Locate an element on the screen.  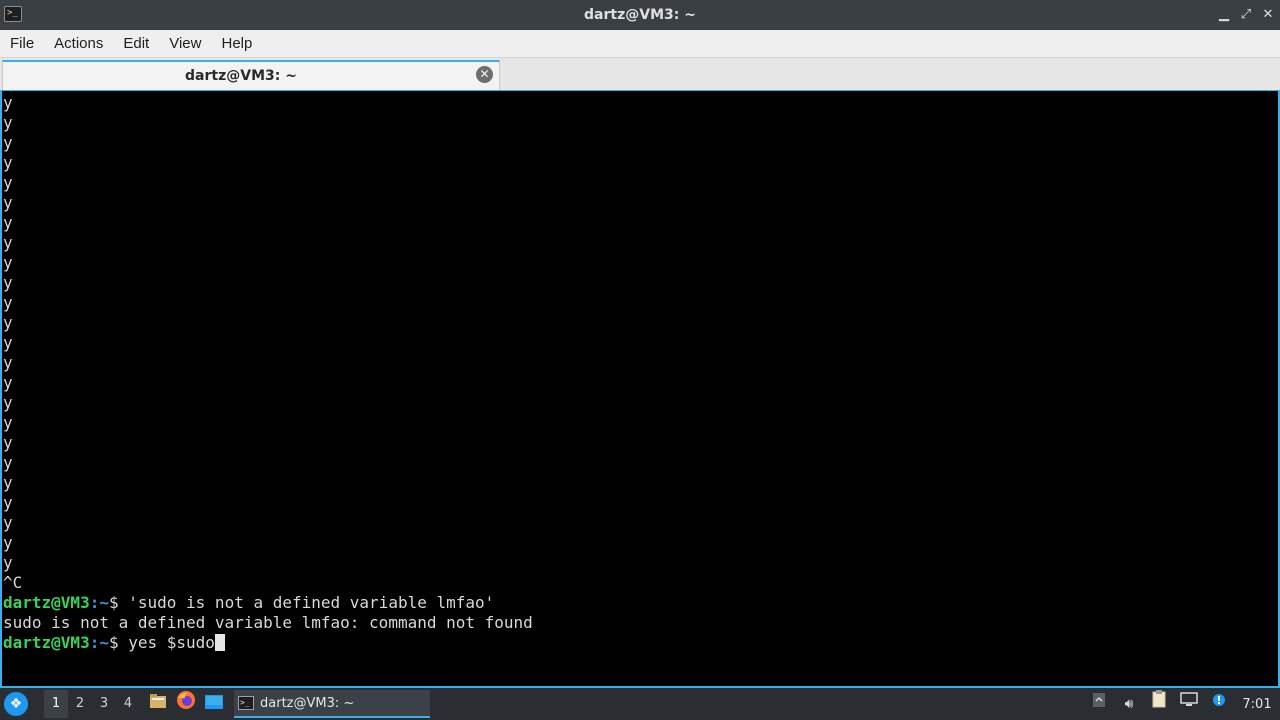
file-manager-icon is located at coordinates (158, 704).